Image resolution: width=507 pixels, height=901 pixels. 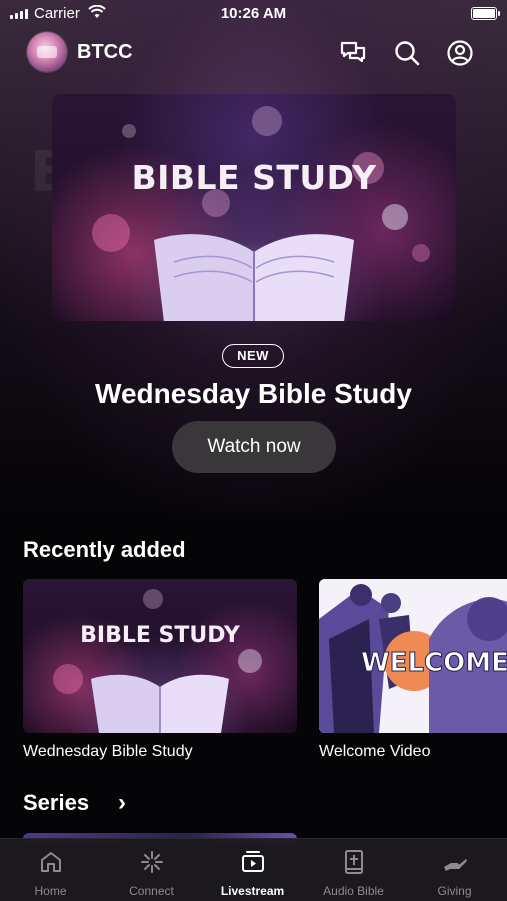 What do you see at coordinates (253, 393) in the screenshot?
I see `featured-title: Wednesday Bible Study` at bounding box center [253, 393].